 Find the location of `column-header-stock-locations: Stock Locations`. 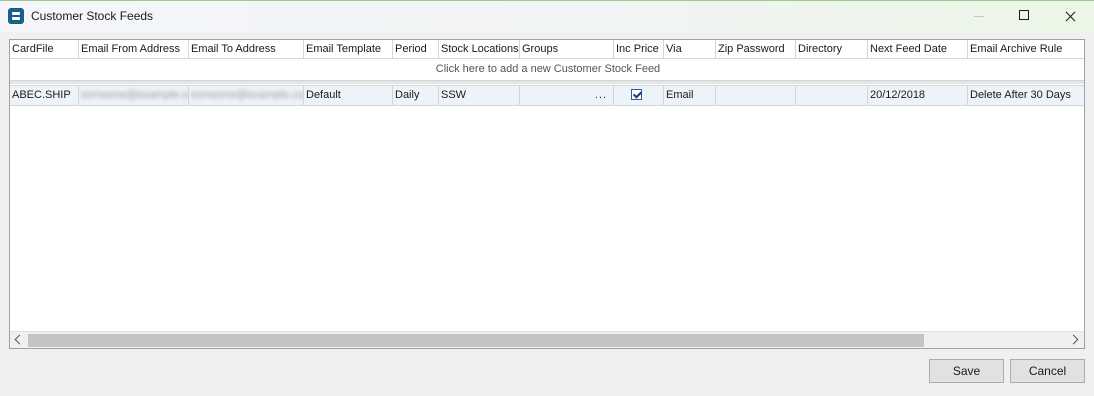

column-header-stock-locations: Stock Locations is located at coordinates (479, 49).